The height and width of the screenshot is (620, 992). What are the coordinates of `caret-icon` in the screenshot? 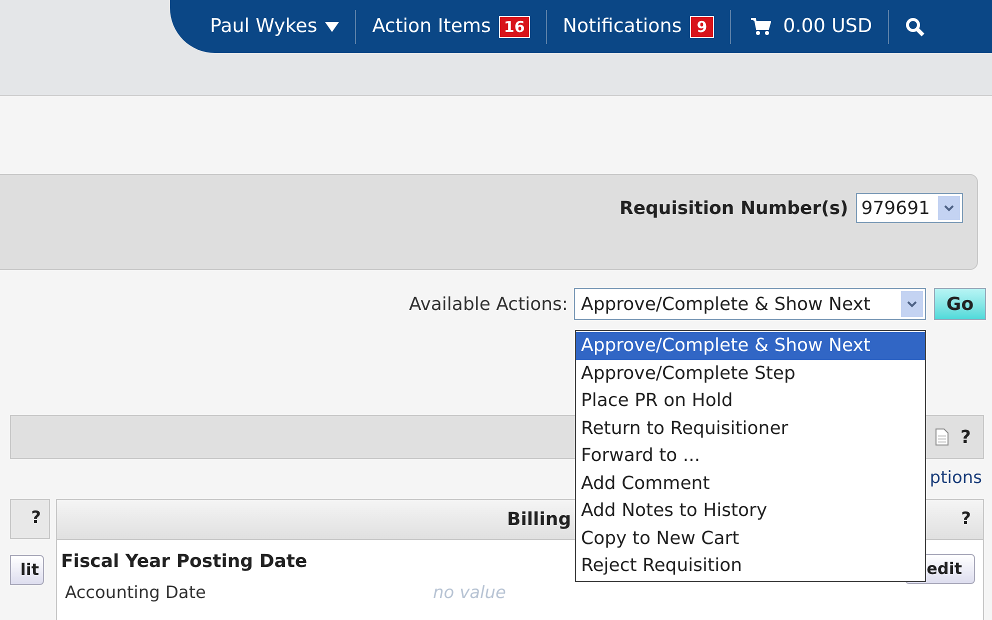 It's located at (332, 27).